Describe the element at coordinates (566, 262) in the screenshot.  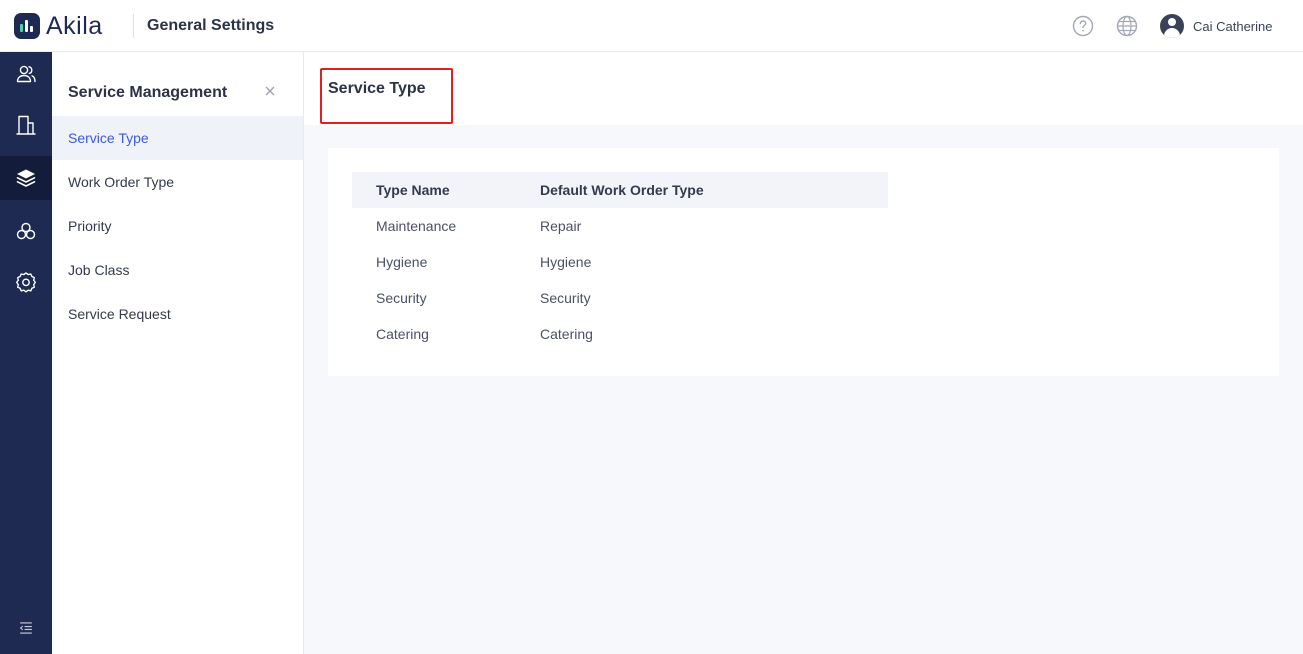
I see `cell-default-work-order-type: Hygiene` at that location.